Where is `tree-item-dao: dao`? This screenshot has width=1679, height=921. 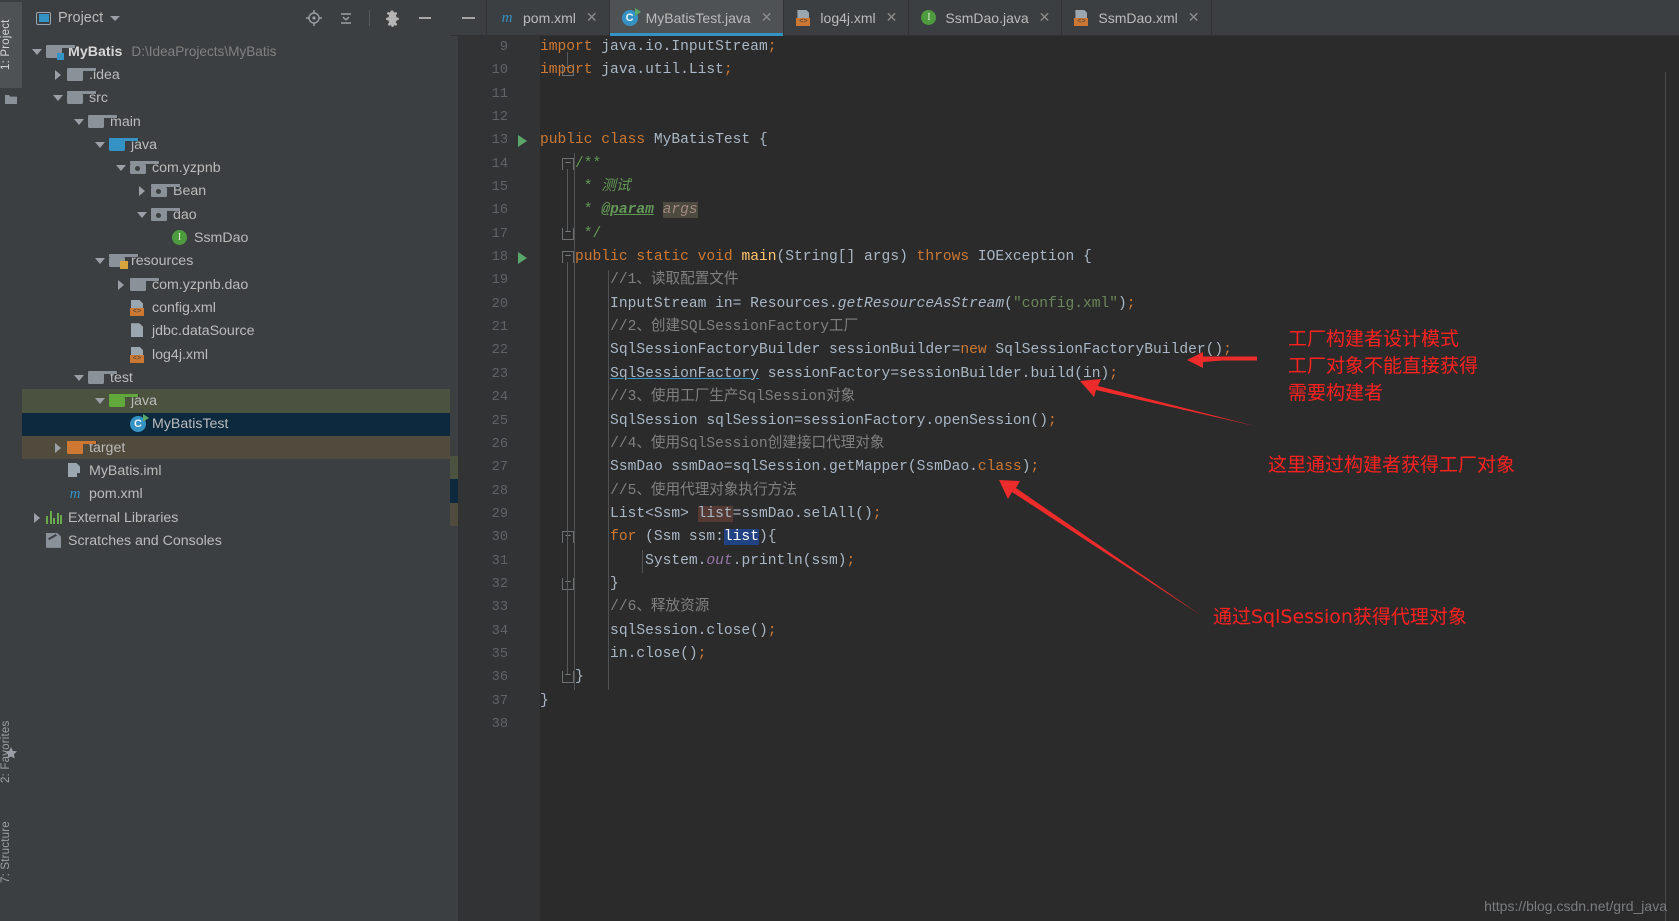 tree-item-dao: dao is located at coordinates (236, 214).